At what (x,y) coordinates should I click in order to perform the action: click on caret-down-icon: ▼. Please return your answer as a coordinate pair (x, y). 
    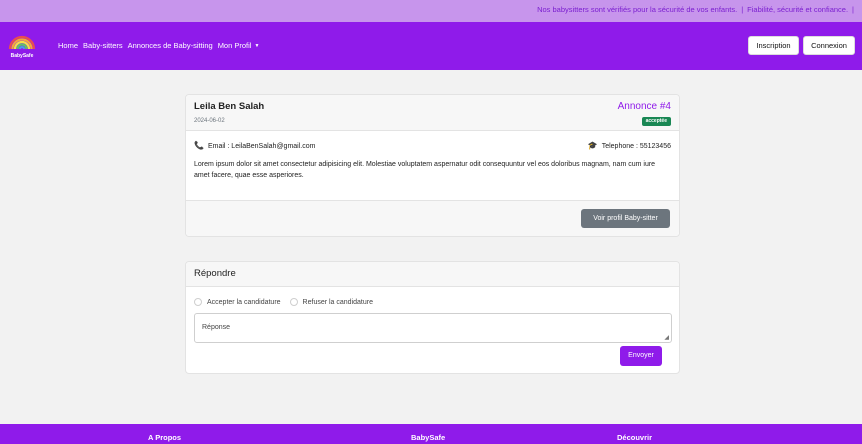
    Looking at the image, I should click on (257, 46).